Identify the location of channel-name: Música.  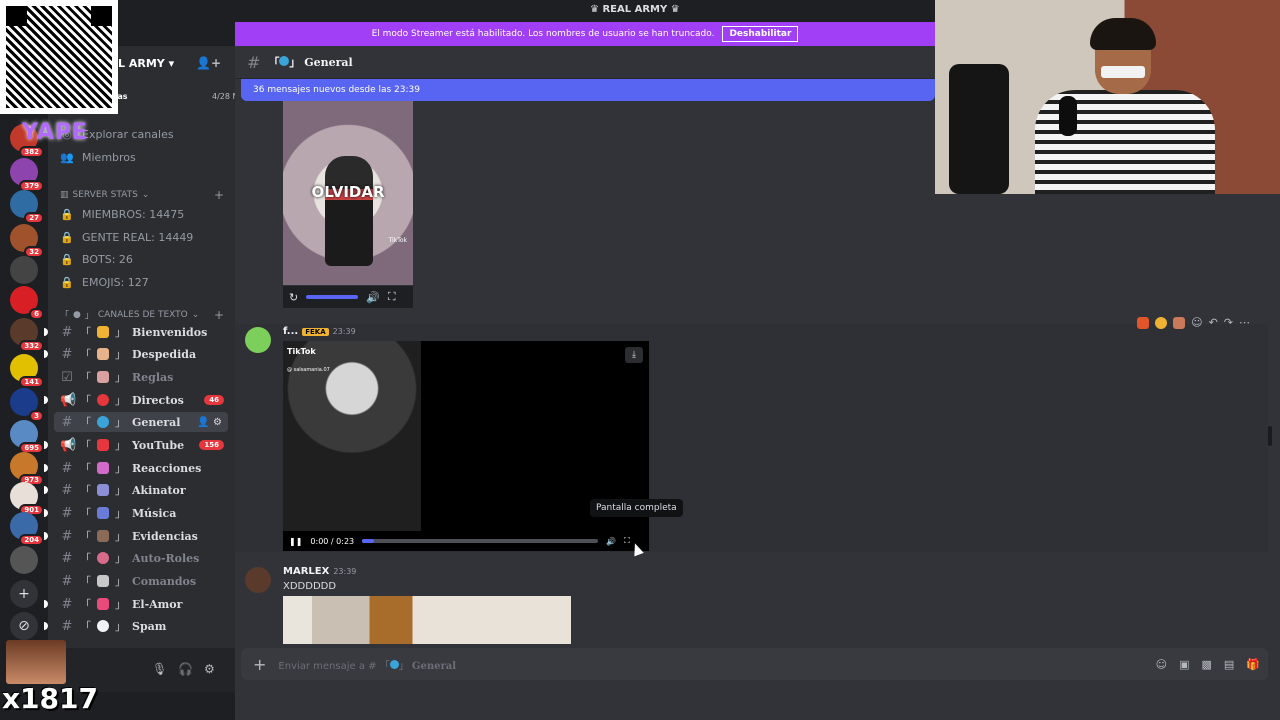
(154, 513).